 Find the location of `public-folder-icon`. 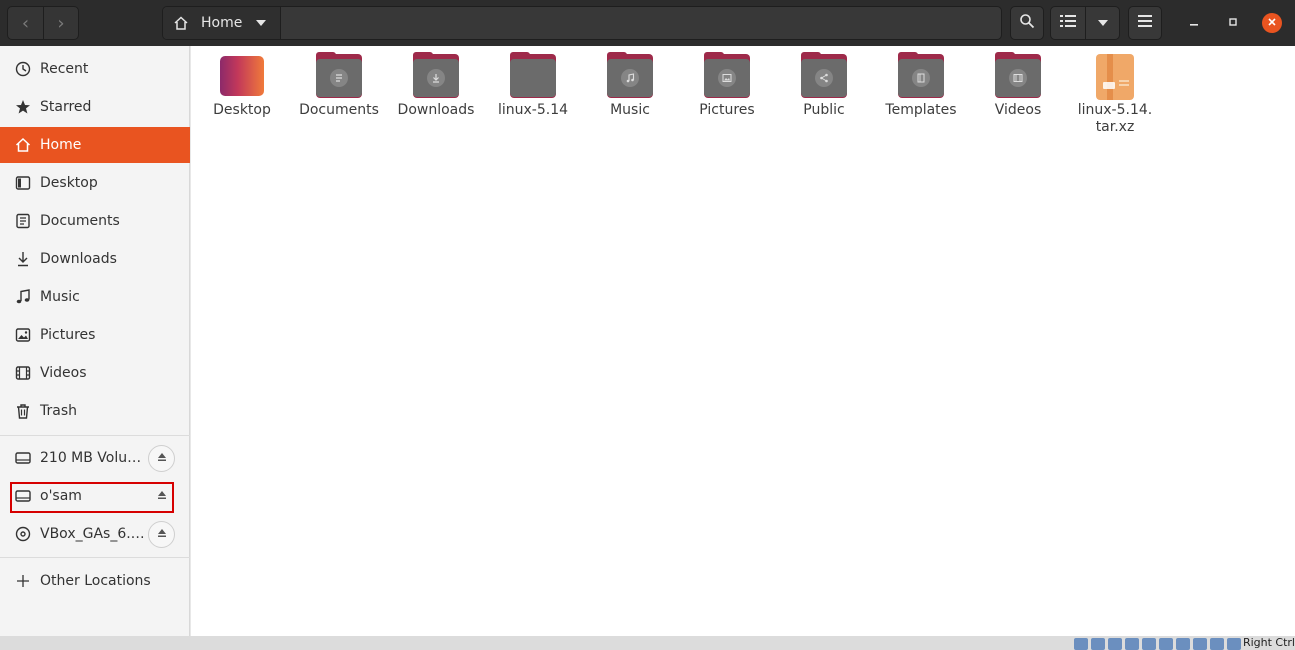

public-folder-icon is located at coordinates (824, 76).